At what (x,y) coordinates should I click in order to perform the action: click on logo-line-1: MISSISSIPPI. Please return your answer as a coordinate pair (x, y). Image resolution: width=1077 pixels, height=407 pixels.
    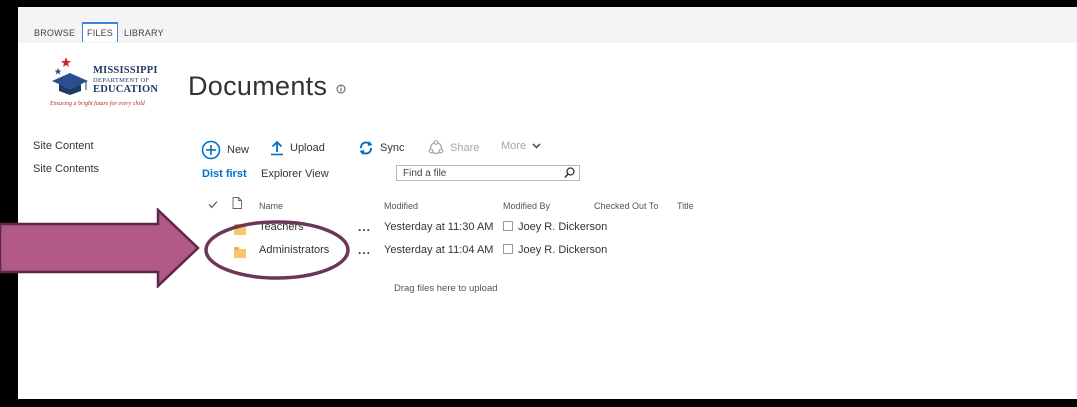
    Looking at the image, I should click on (125, 70).